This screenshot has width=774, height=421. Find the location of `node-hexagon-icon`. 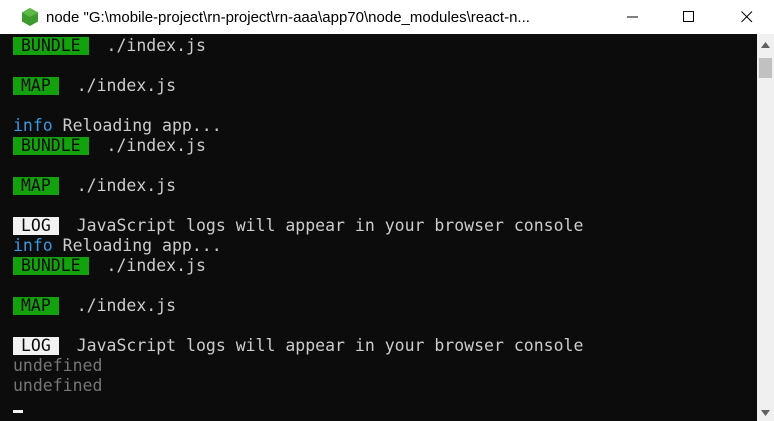

node-hexagon-icon is located at coordinates (30, 17).